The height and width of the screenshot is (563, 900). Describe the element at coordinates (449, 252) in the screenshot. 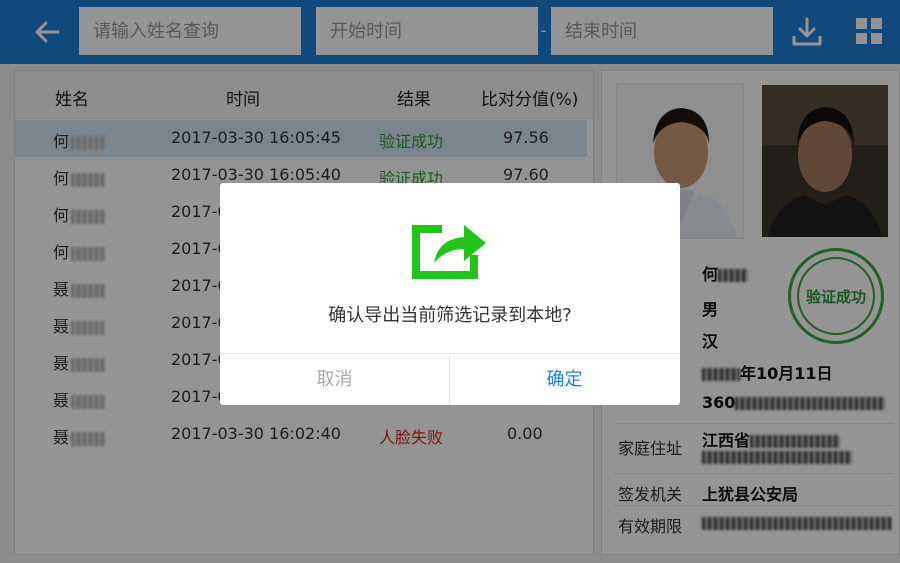

I see `export-share-icon` at that location.